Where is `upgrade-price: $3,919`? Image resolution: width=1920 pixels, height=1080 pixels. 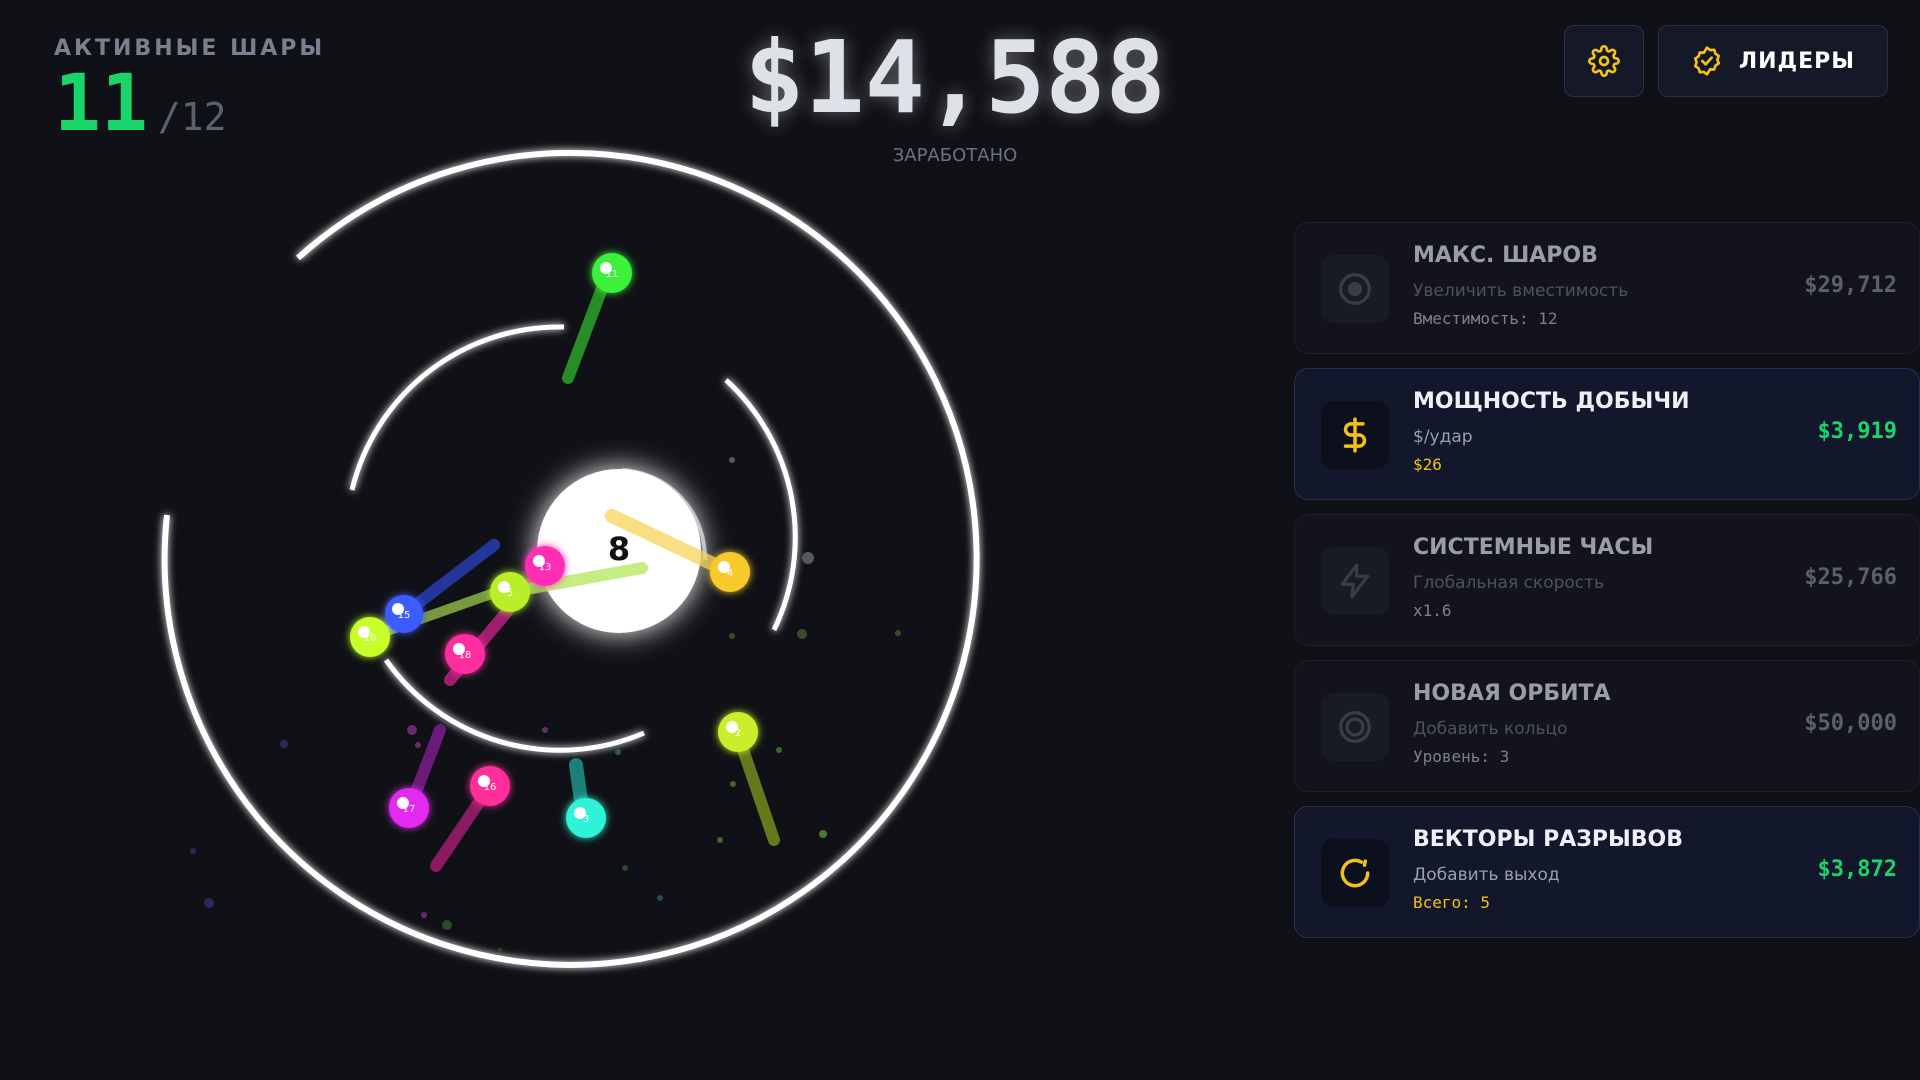
upgrade-price: $3,919 is located at coordinates (1857, 431).